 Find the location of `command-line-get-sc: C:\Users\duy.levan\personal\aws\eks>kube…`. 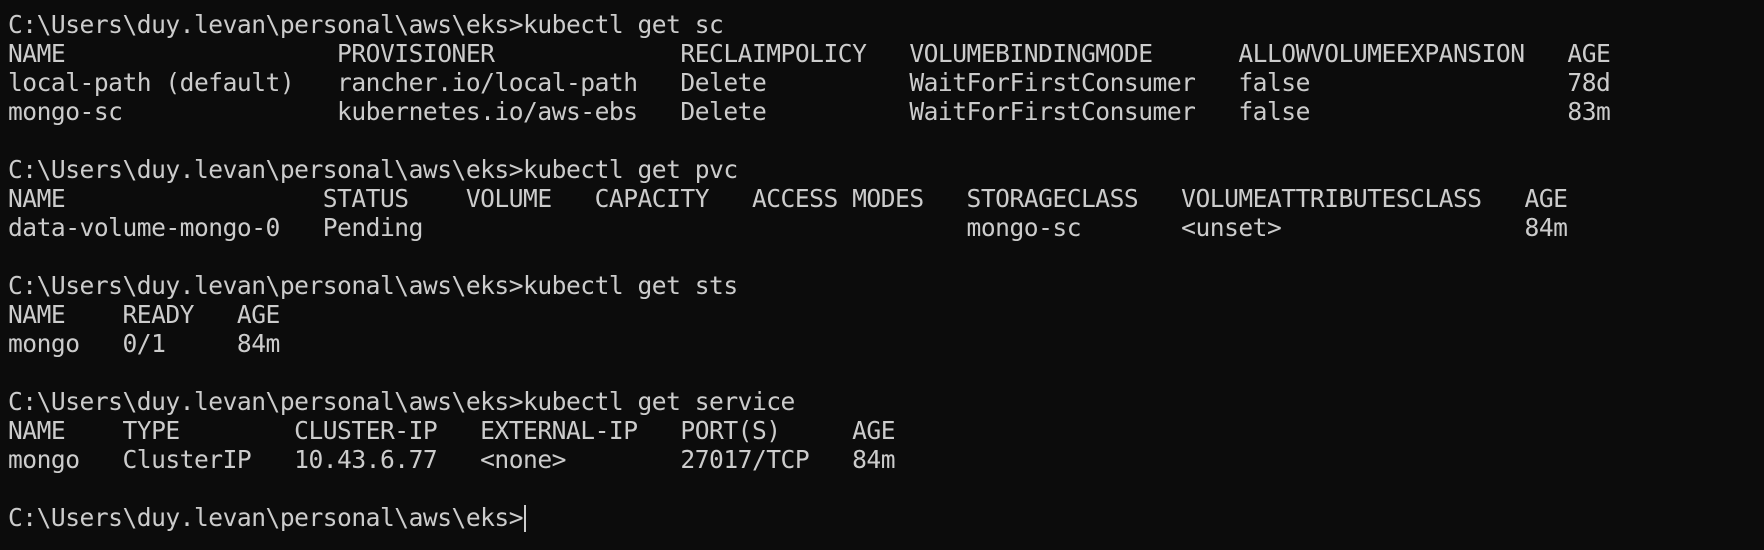

command-line-get-sc: C:\Users\duy.levan\personal\aws\eks>kube… is located at coordinates (366, 24).